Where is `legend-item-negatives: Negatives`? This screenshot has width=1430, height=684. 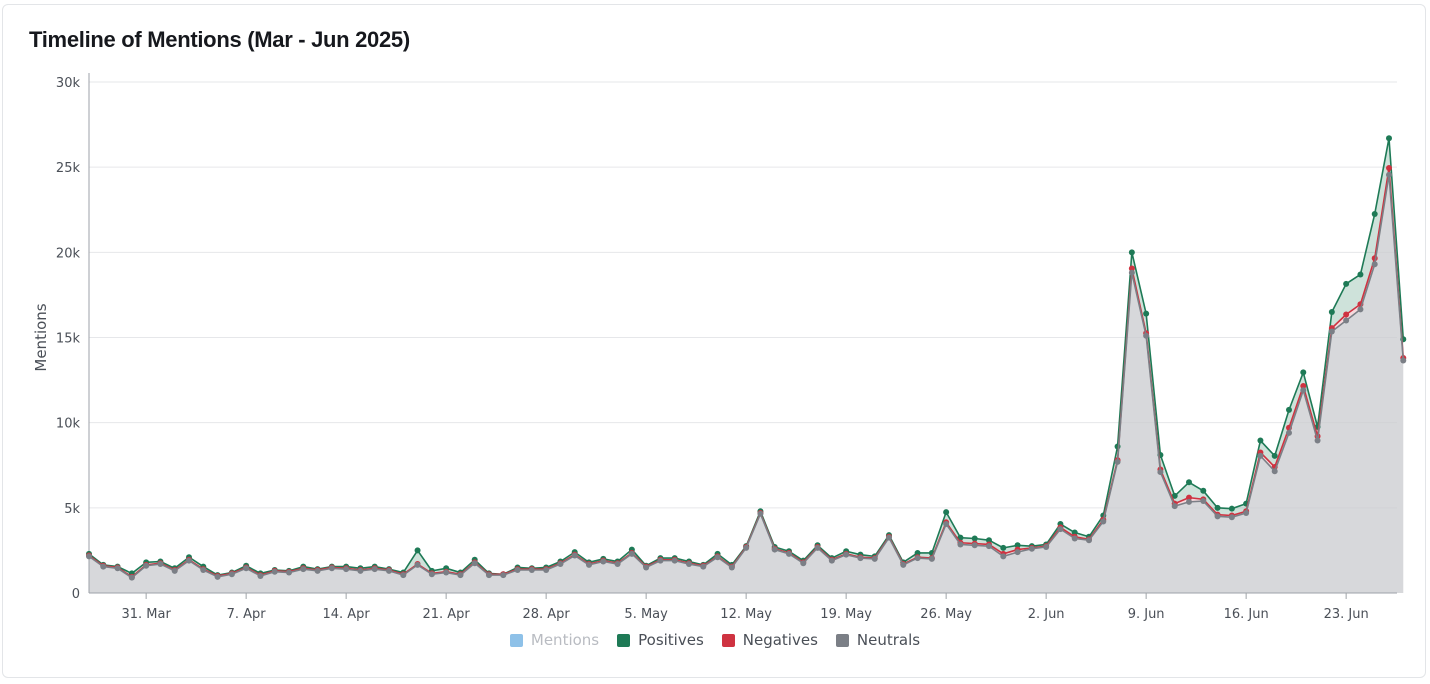 legend-item-negatives: Negatives is located at coordinates (769, 640).